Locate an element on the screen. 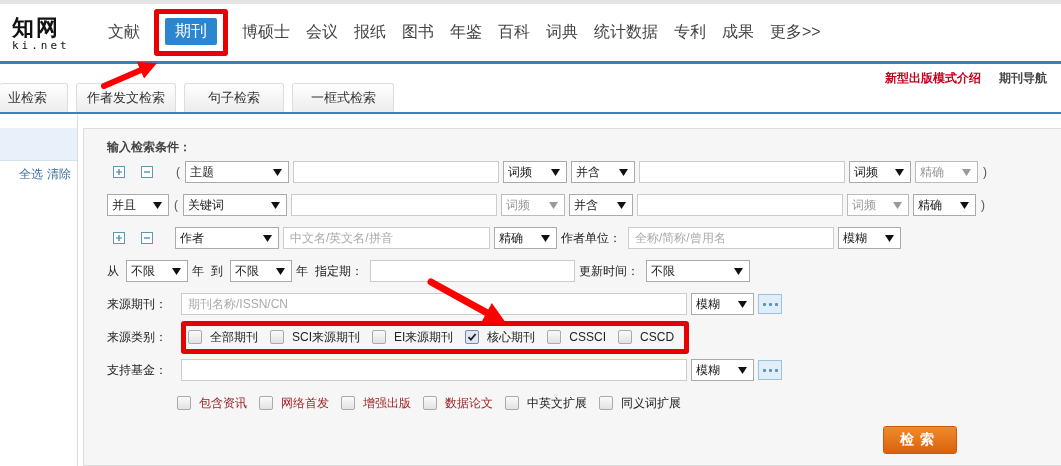  nav-tab: 词典 is located at coordinates (562, 32).